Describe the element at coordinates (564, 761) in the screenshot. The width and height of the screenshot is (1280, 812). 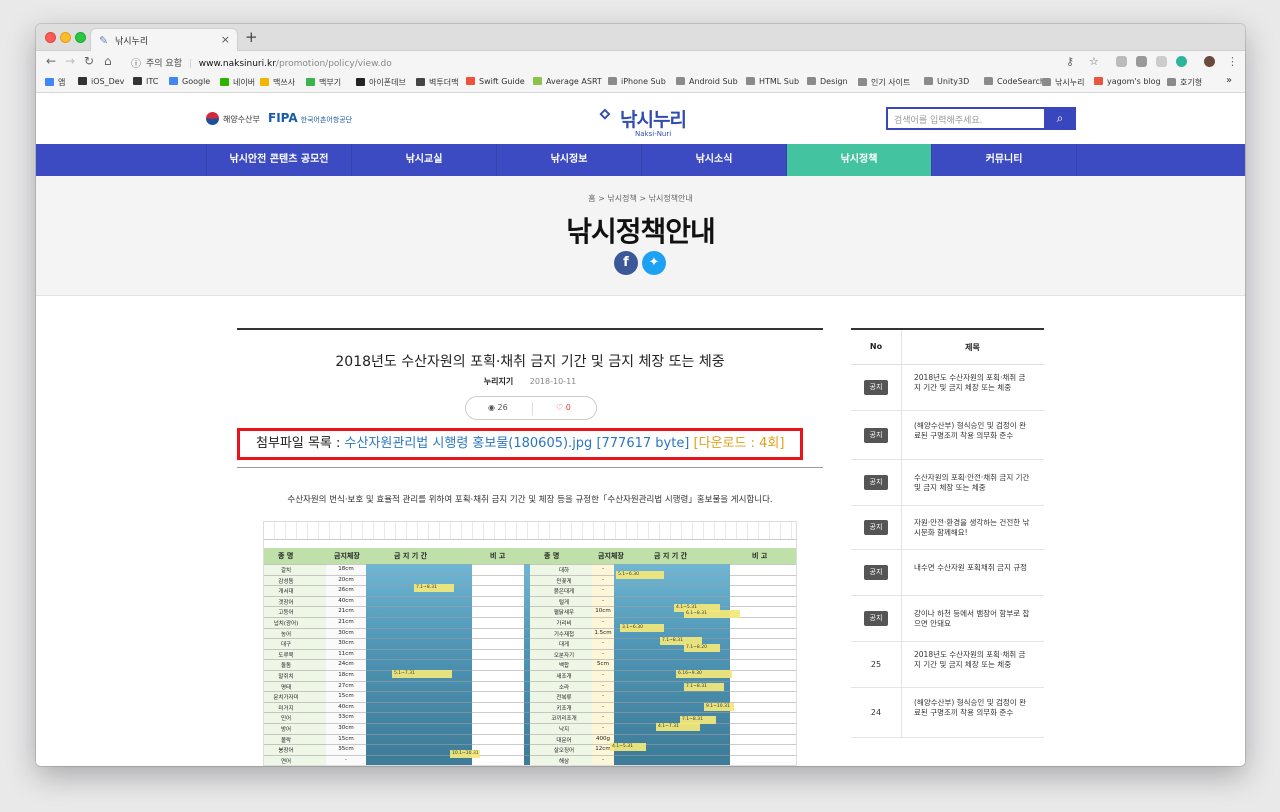
I see `poster-fish-right: 해삼` at that location.